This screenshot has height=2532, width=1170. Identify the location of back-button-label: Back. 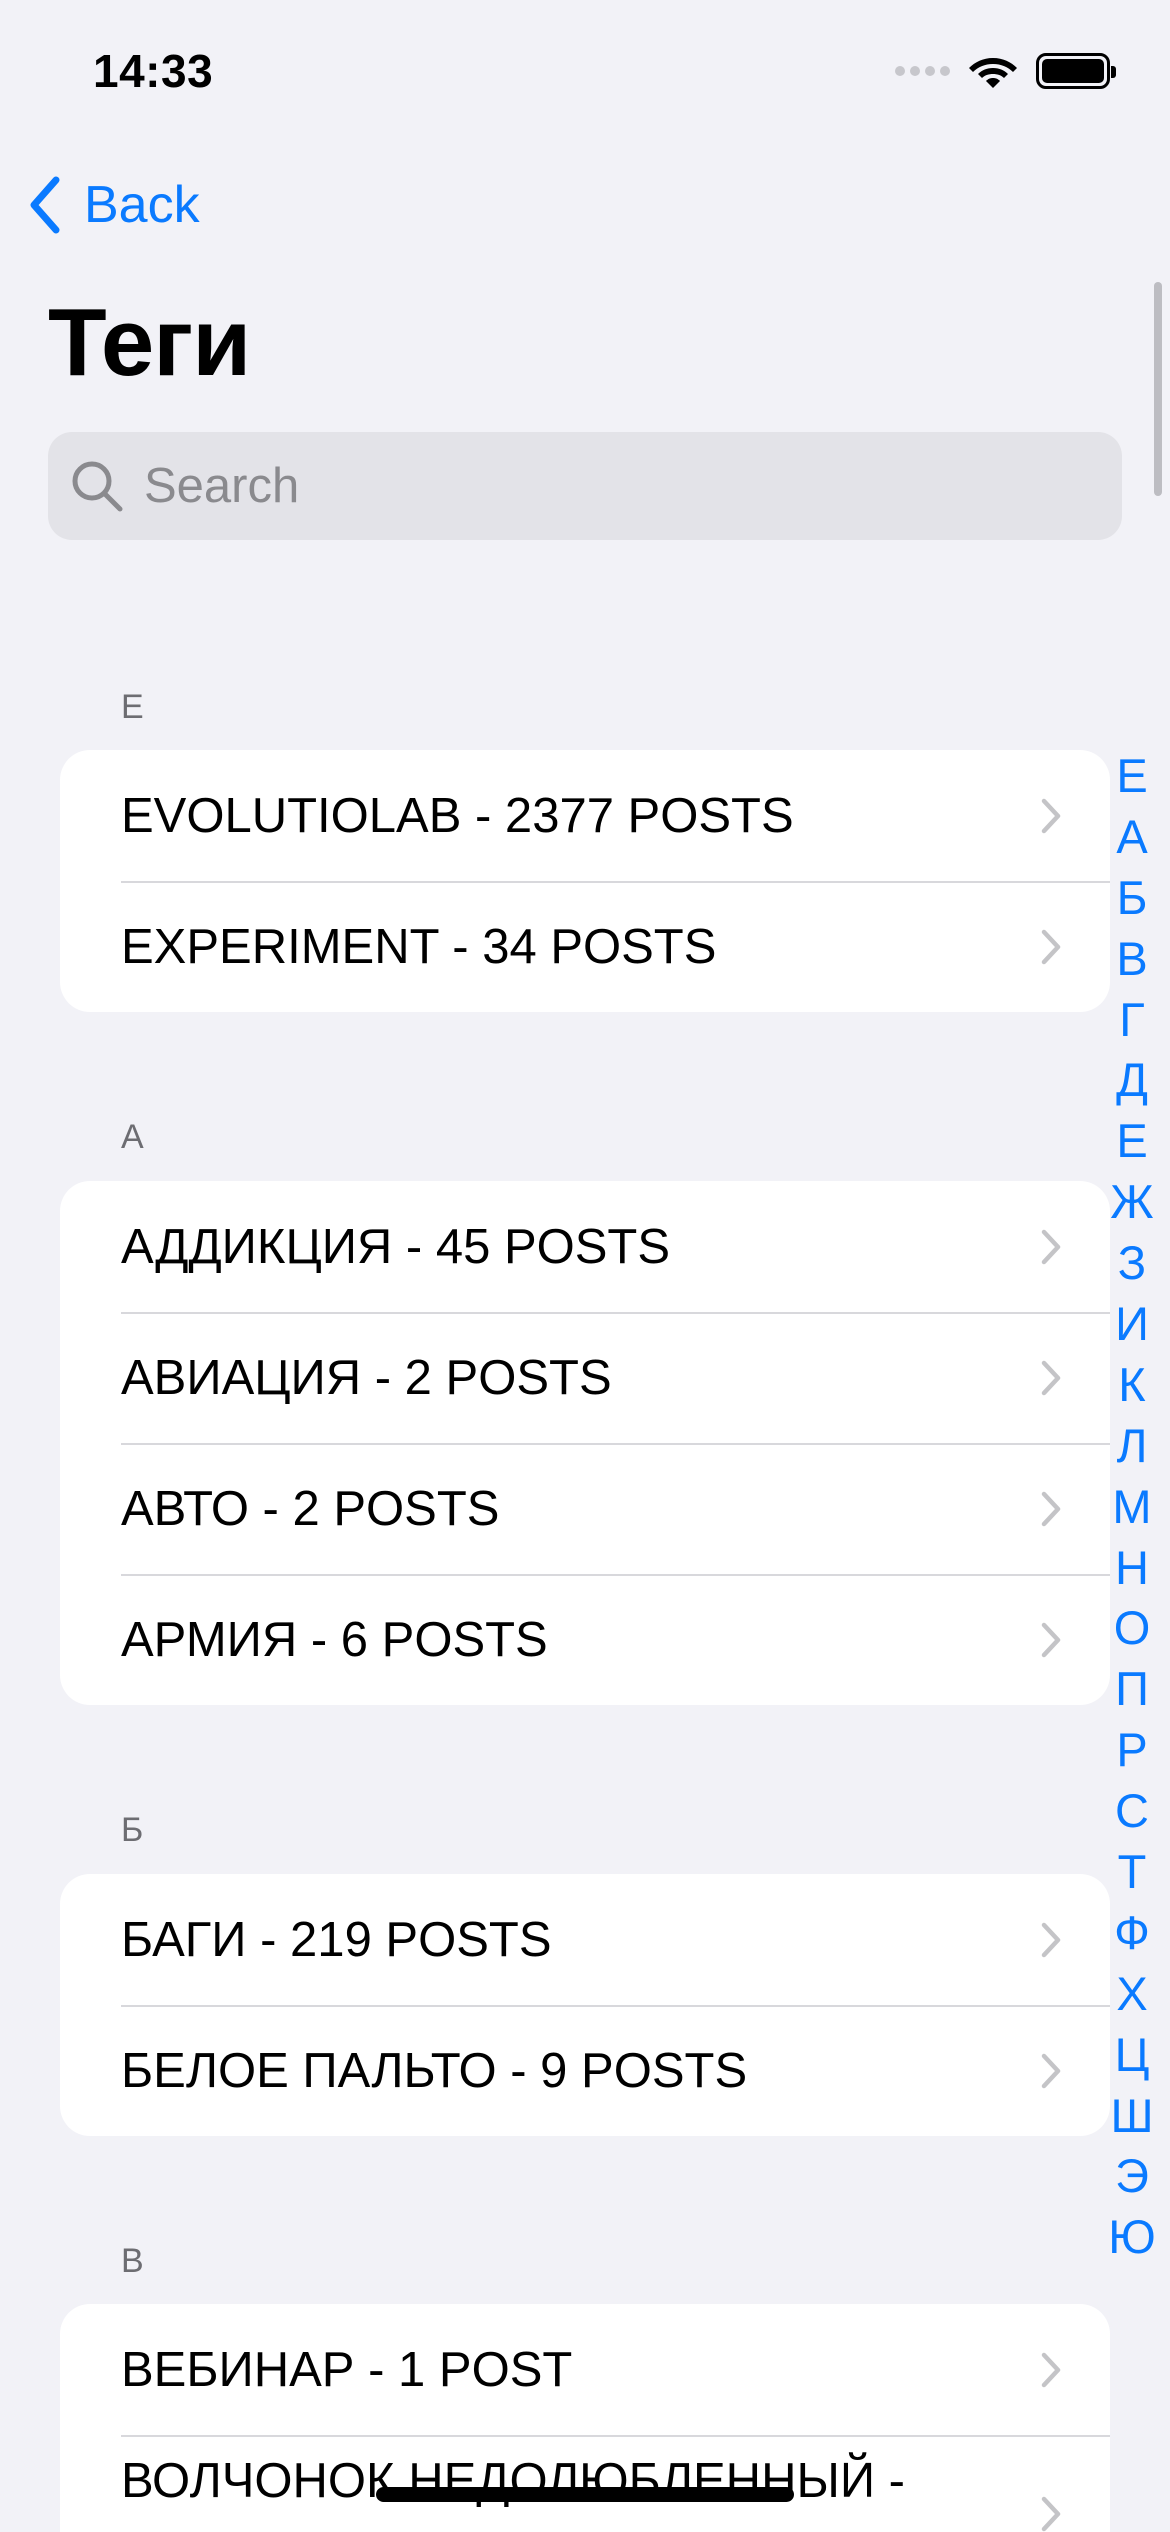
(142, 205).